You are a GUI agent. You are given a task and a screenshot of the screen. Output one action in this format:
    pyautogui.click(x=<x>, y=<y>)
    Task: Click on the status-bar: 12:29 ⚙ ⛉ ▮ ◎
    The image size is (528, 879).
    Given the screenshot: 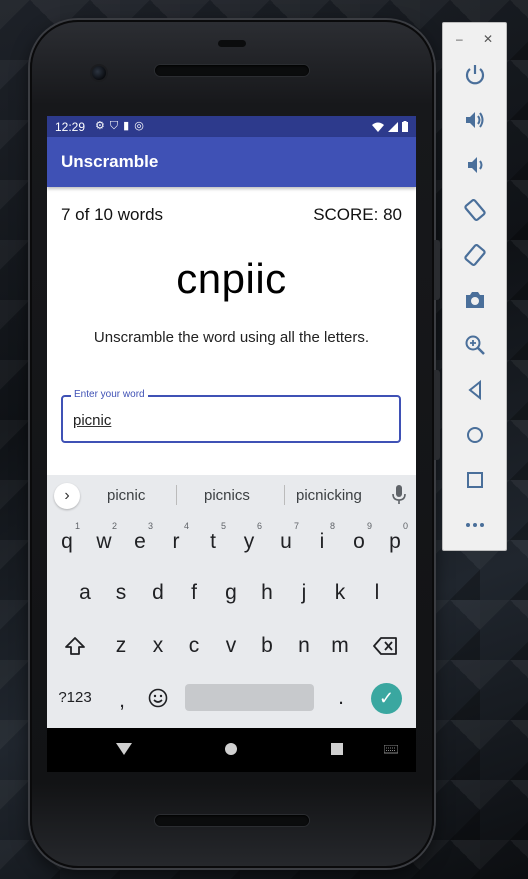 What is the action you would take?
    pyautogui.click(x=231, y=126)
    